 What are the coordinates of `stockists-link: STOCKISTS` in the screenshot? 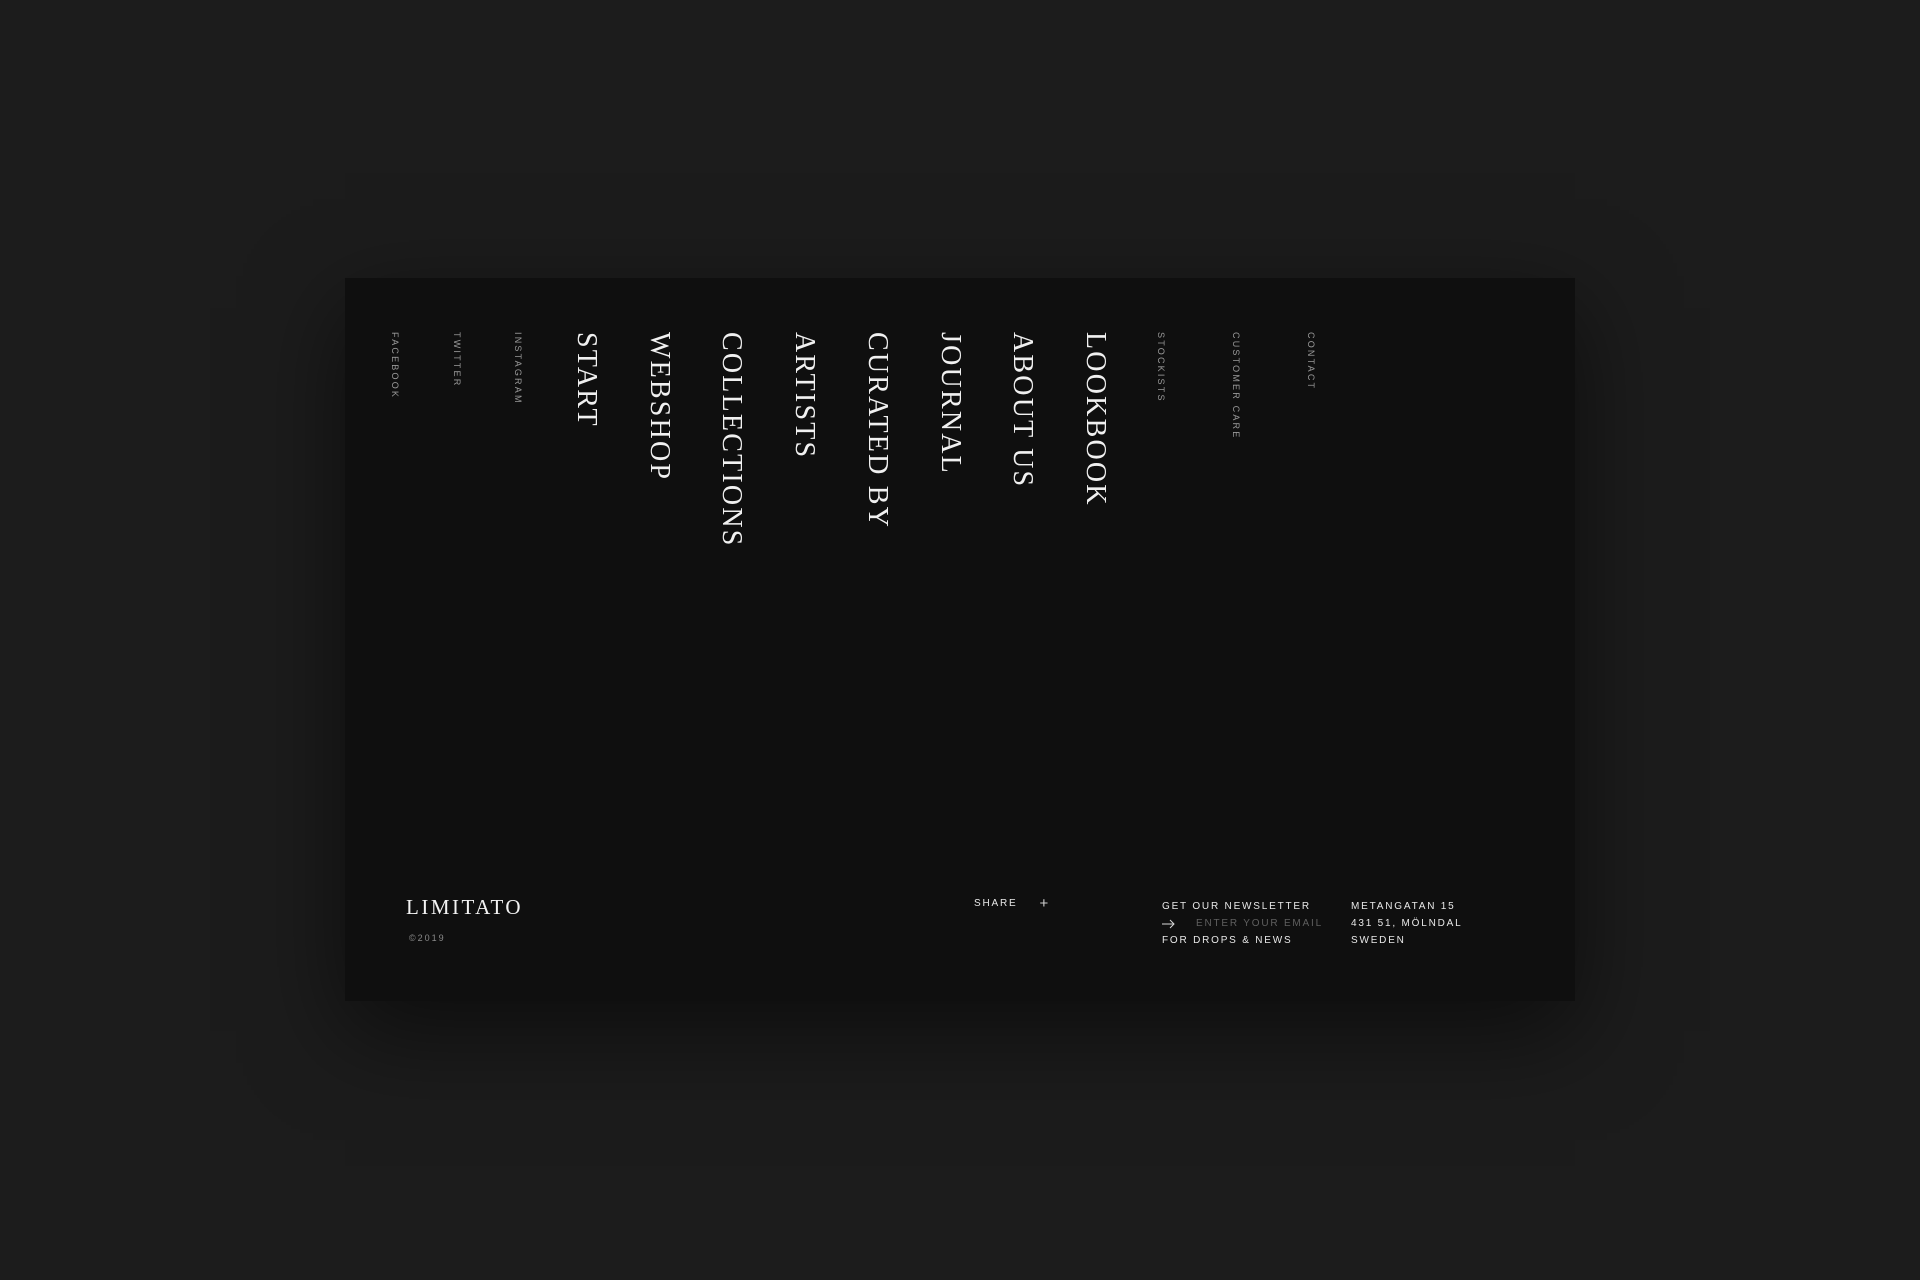 It's located at (1161, 367).